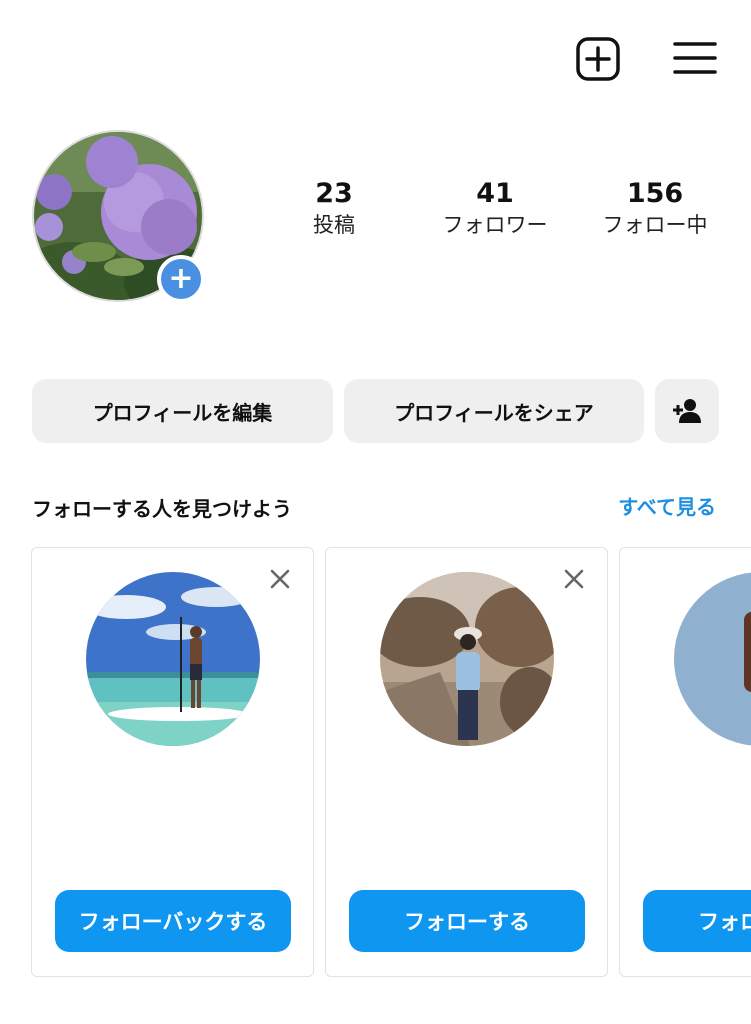 The height and width of the screenshot is (1024, 751). Describe the element at coordinates (495, 225) in the screenshot. I see `followers-label: フォロワー` at that location.